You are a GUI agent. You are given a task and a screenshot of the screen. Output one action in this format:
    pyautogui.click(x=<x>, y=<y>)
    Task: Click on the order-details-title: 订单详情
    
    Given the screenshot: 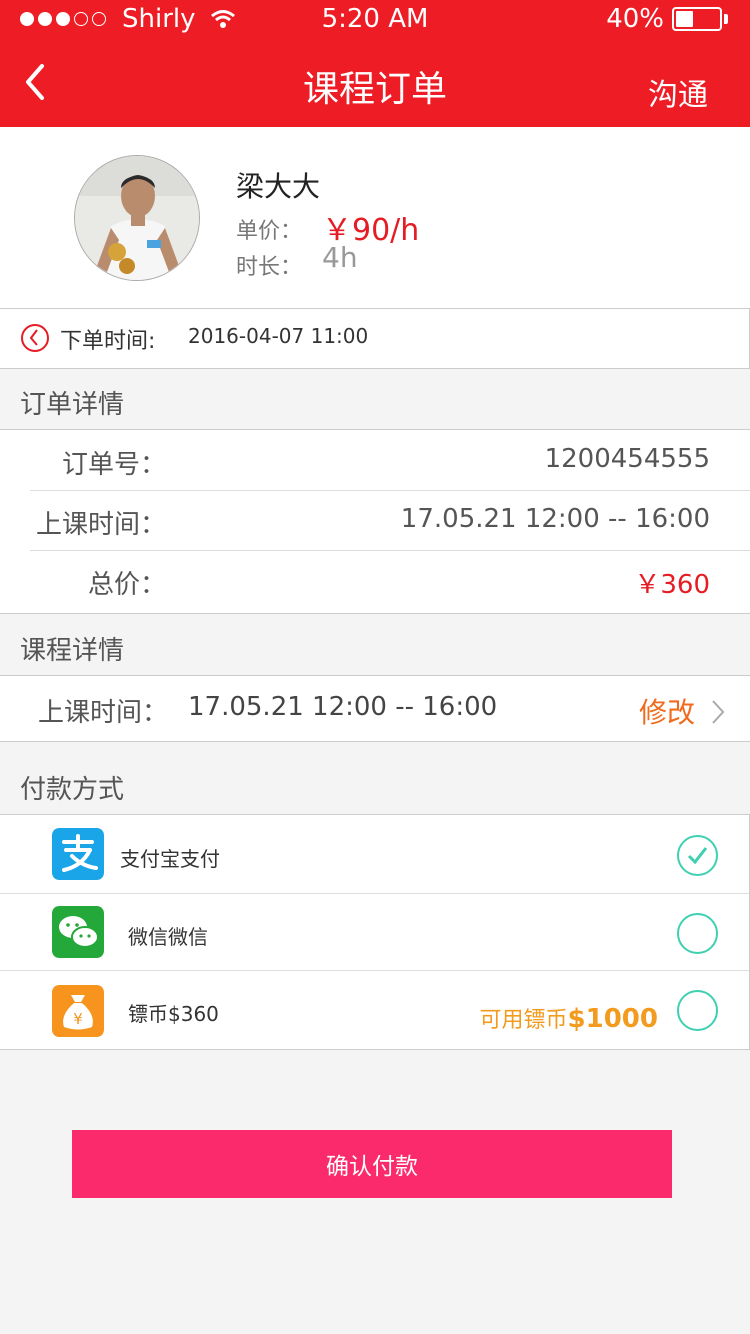 What is the action you would take?
    pyautogui.click(x=72, y=405)
    